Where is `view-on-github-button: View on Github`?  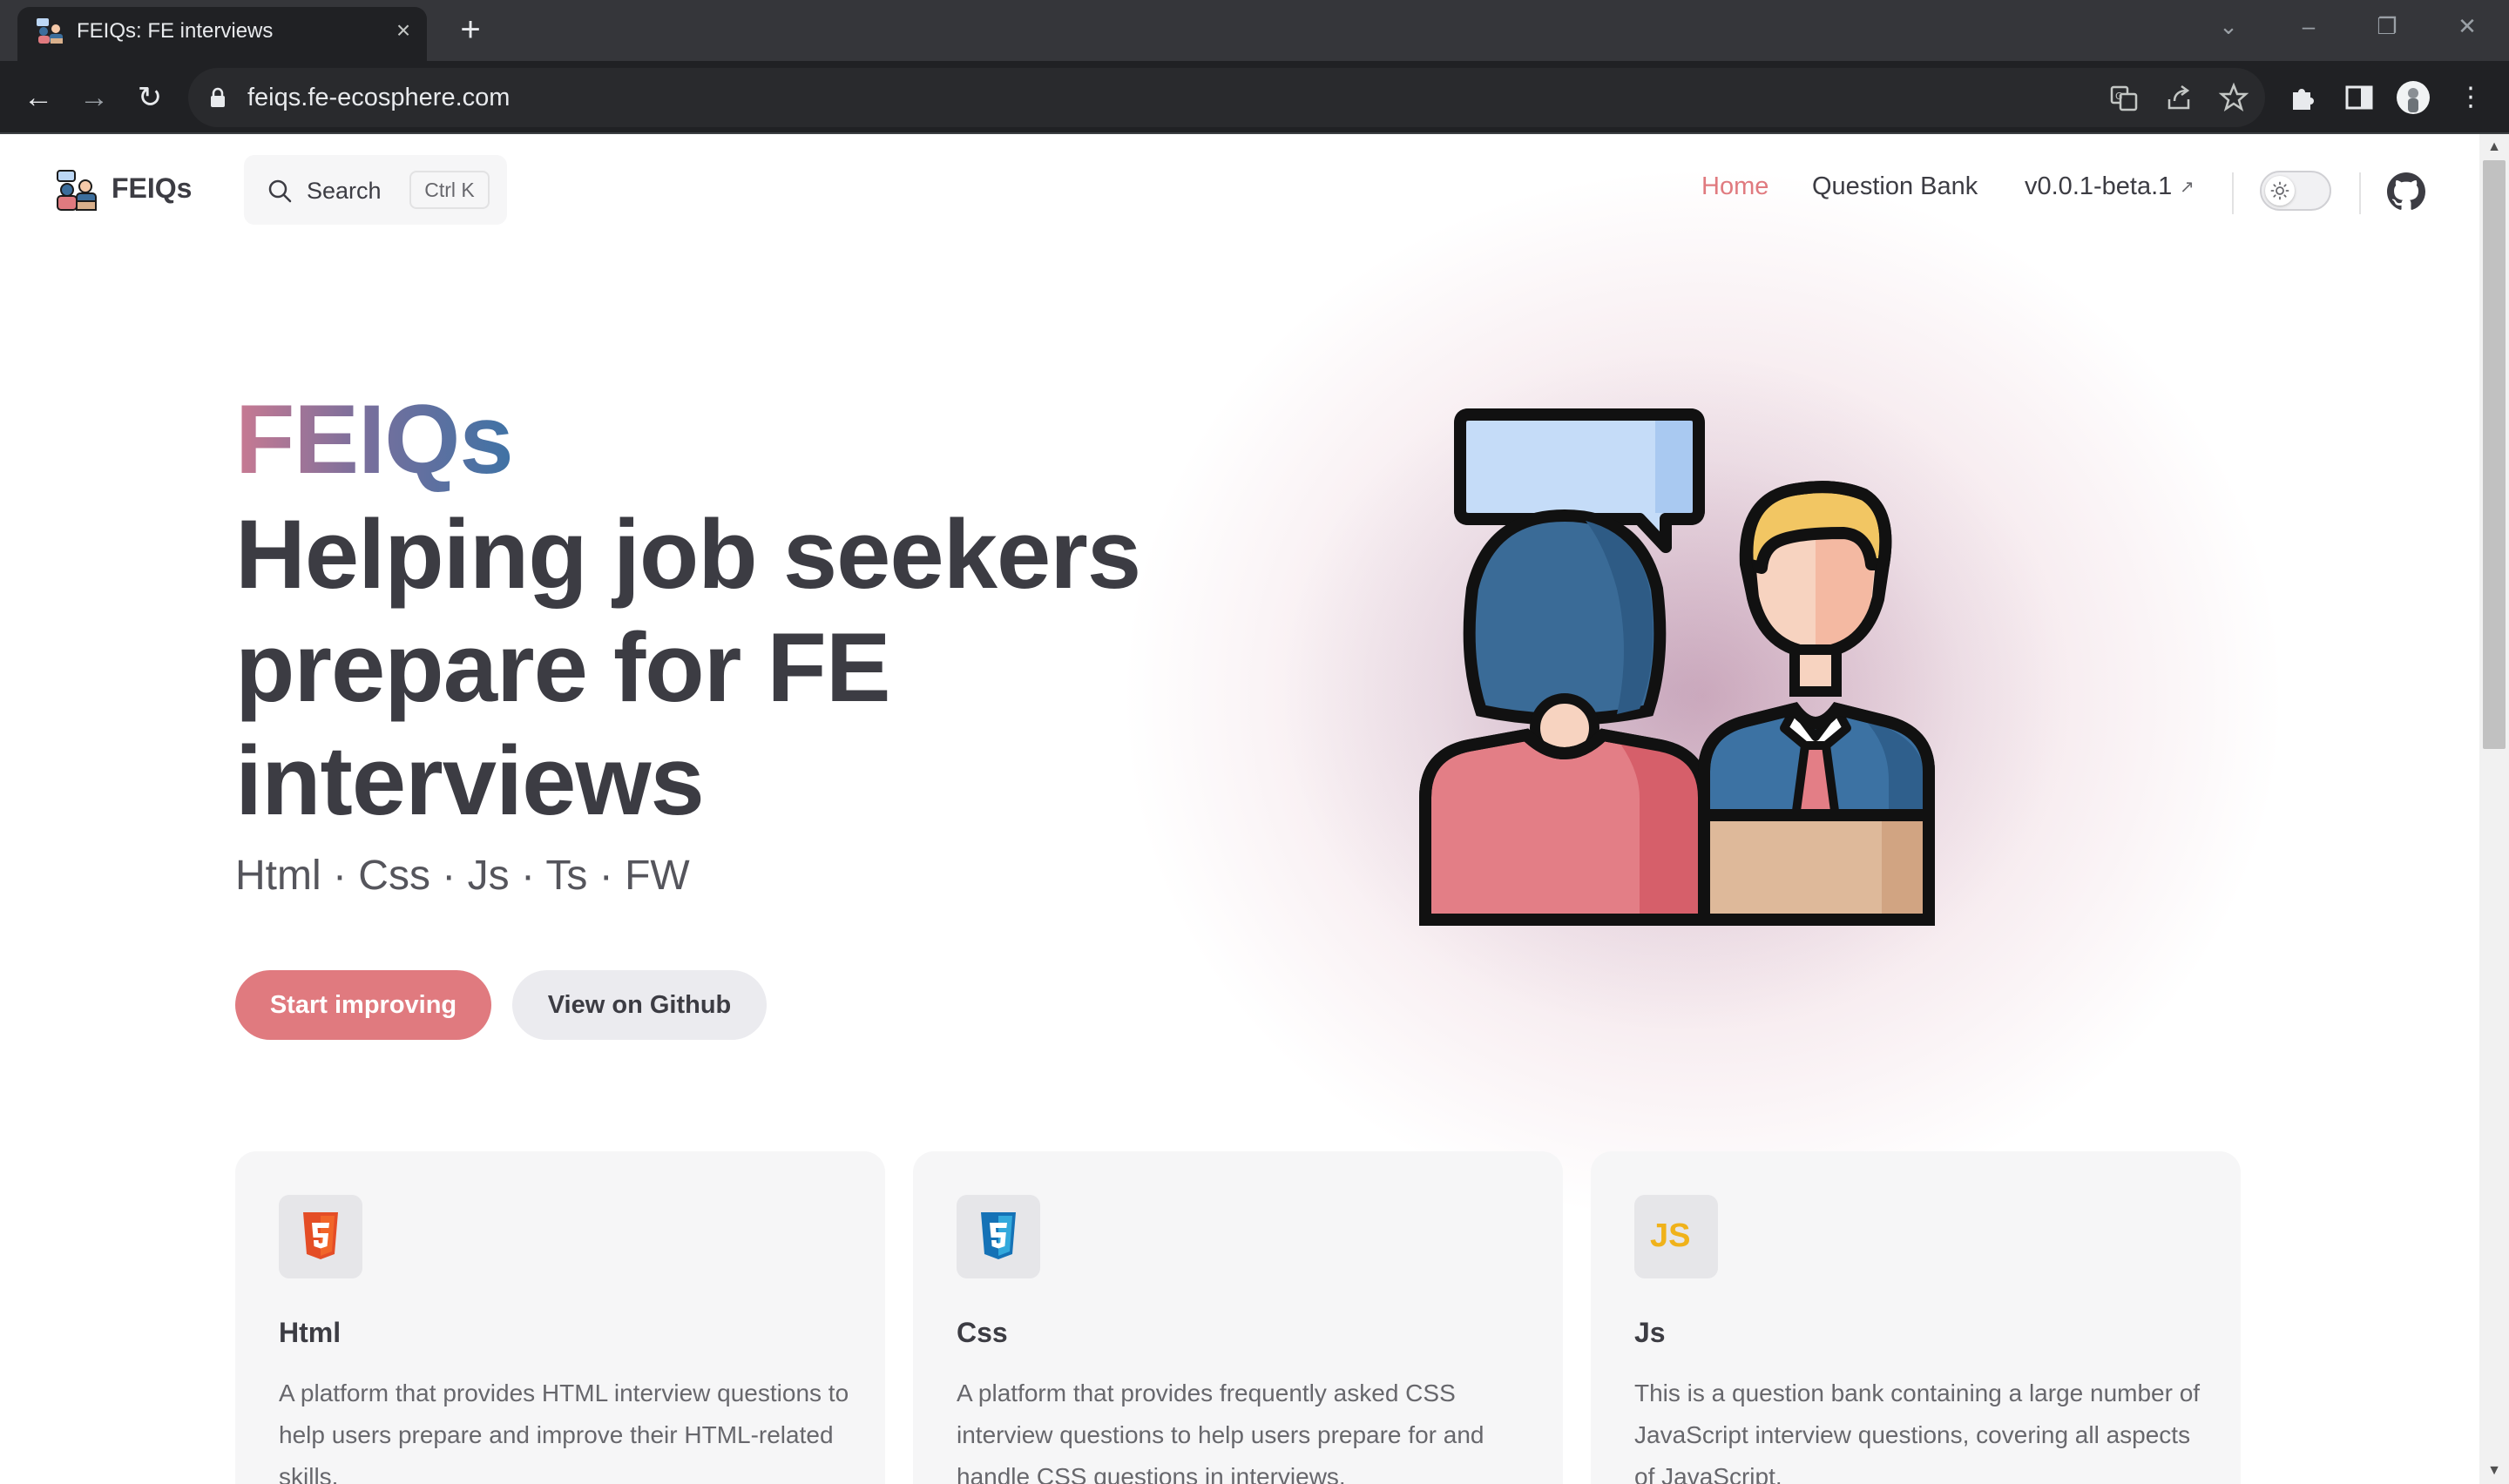 view-on-github-button: View on Github is located at coordinates (639, 1005).